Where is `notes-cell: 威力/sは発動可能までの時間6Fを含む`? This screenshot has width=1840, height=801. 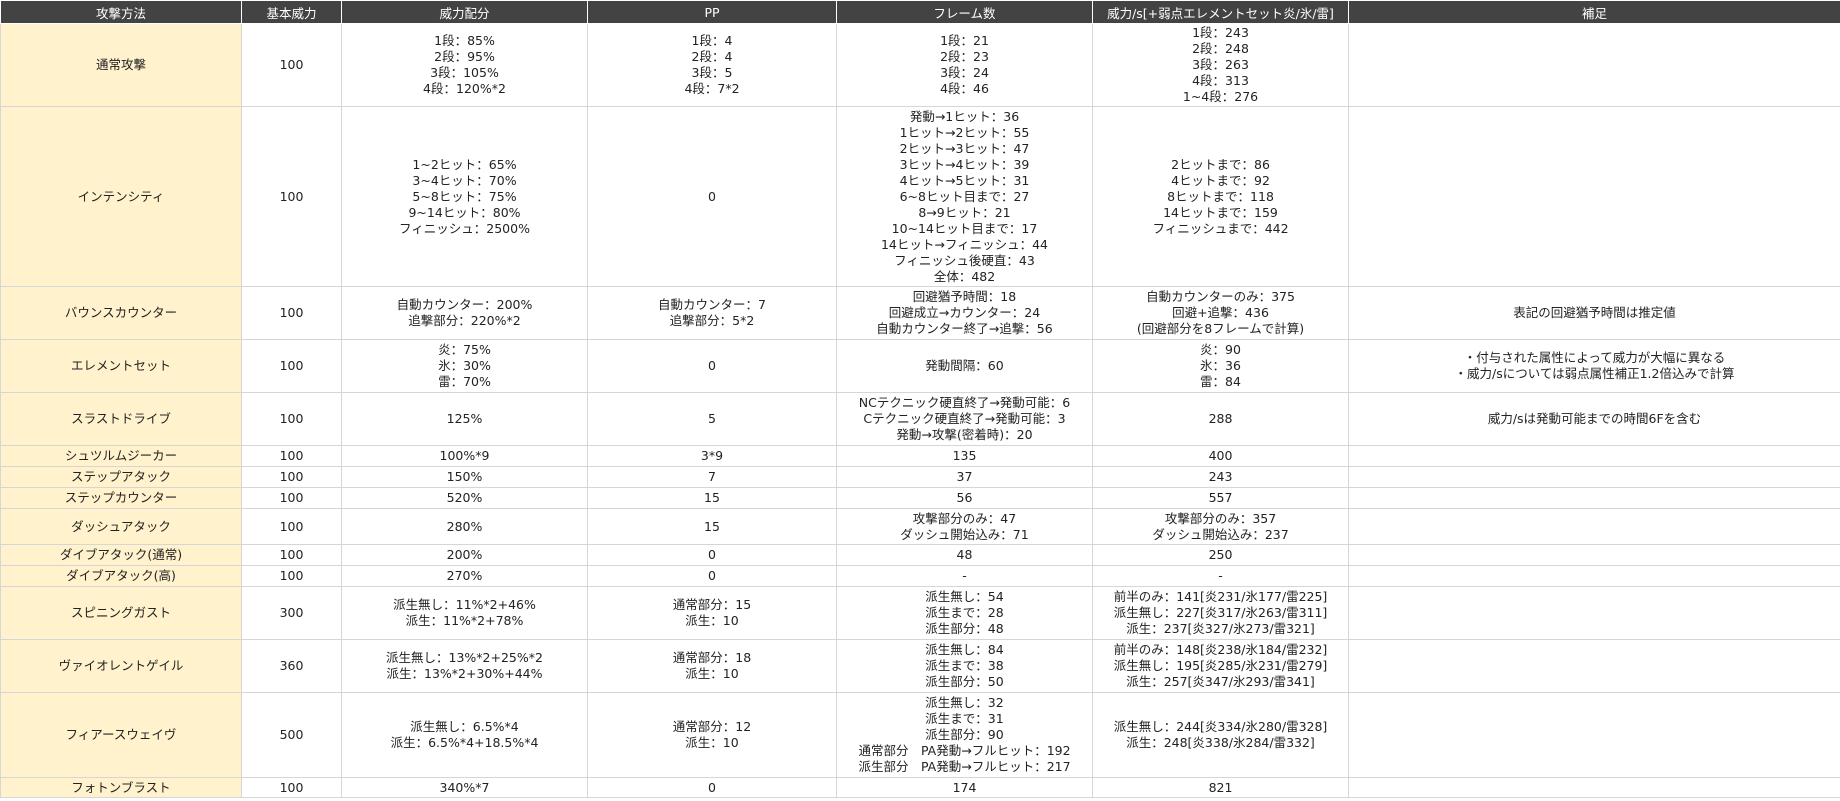
notes-cell: 威力/sは発動可能までの時間6Fを含む is located at coordinates (1594, 419).